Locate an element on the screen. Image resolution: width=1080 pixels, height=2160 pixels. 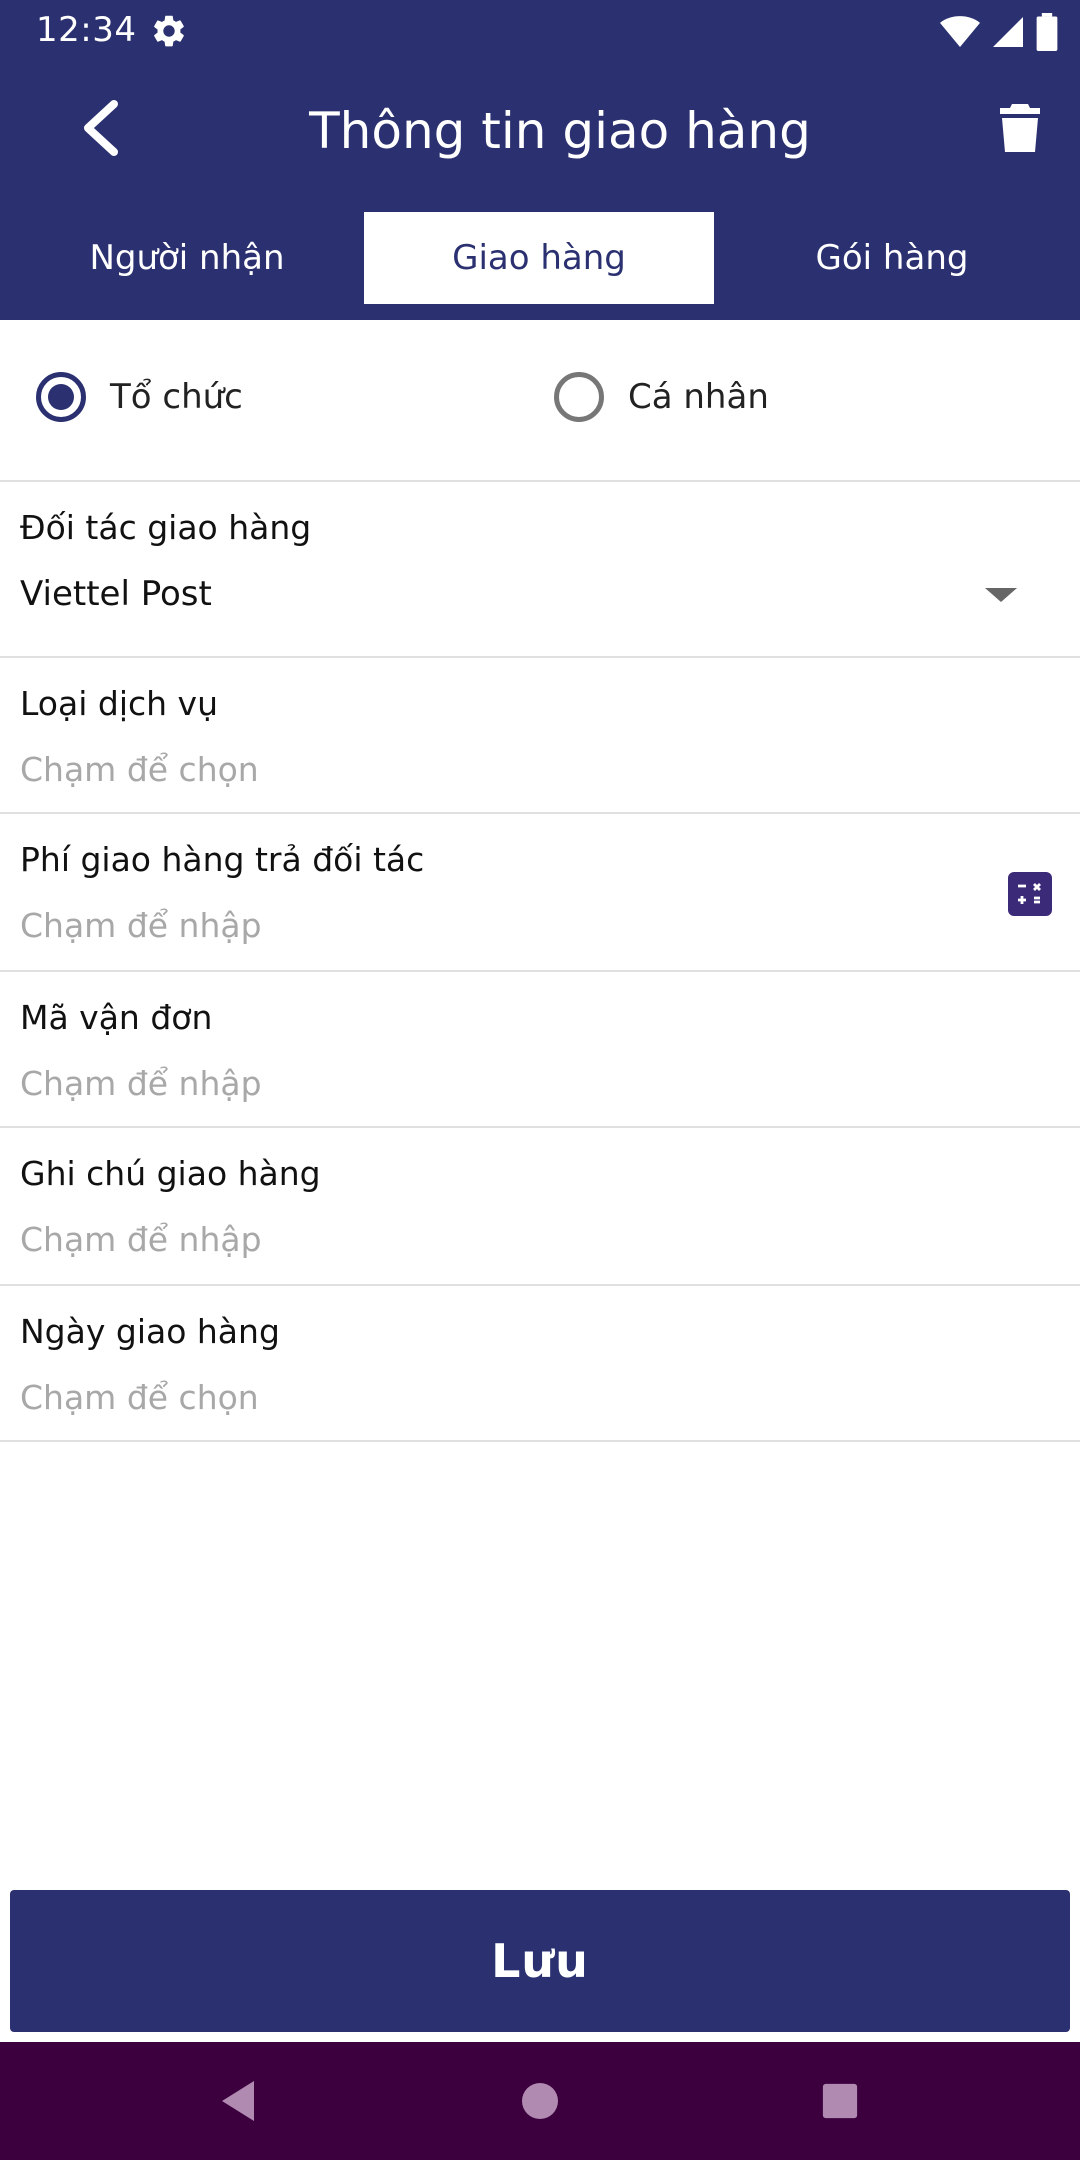
tab-recipient: Người nhận is located at coordinates (187, 258).